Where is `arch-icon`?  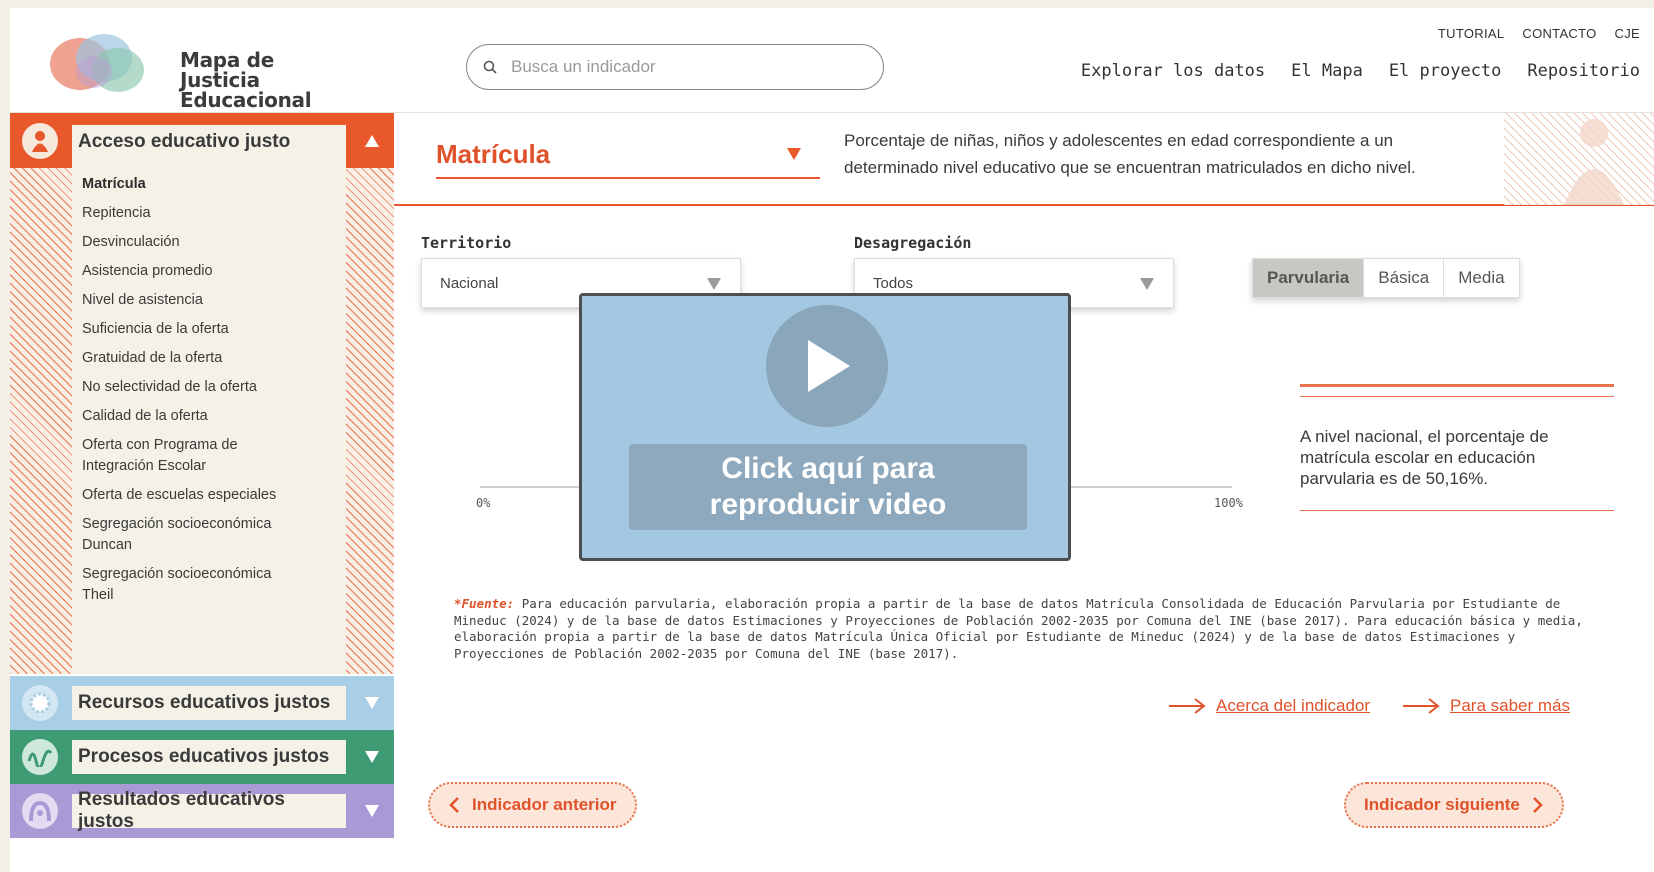 arch-icon is located at coordinates (40, 811).